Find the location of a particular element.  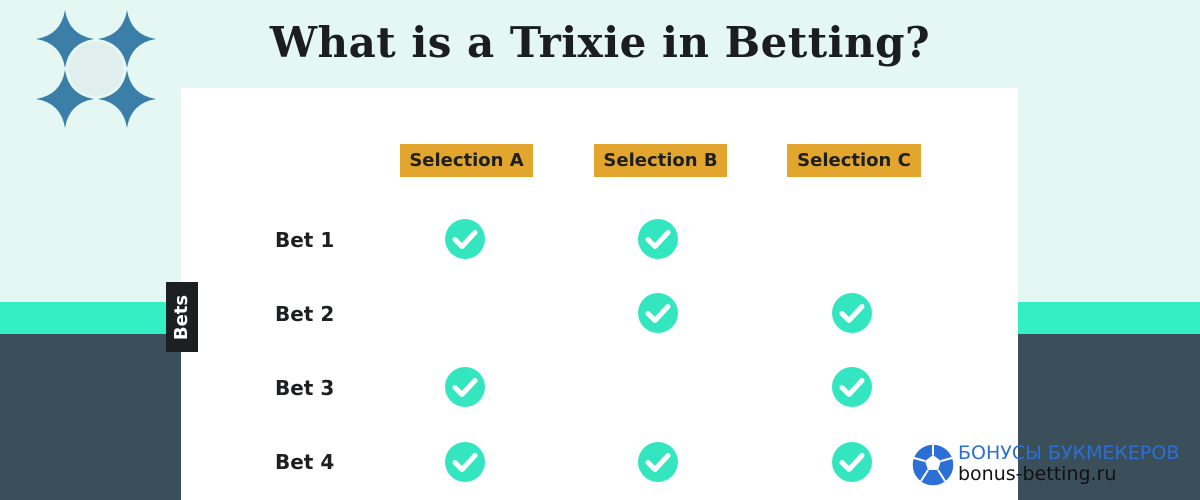

selection-b-header: Selection B is located at coordinates (660, 160).